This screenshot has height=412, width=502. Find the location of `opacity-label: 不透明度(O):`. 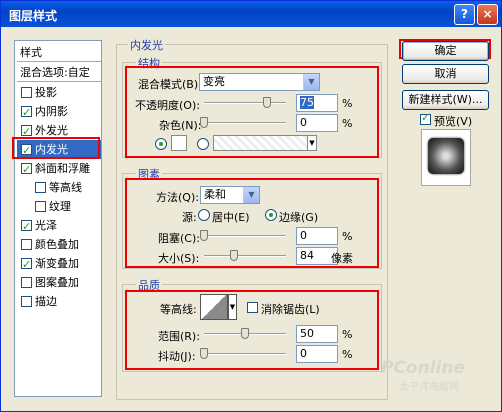

opacity-label: 不透明度(O): is located at coordinates (167, 105).